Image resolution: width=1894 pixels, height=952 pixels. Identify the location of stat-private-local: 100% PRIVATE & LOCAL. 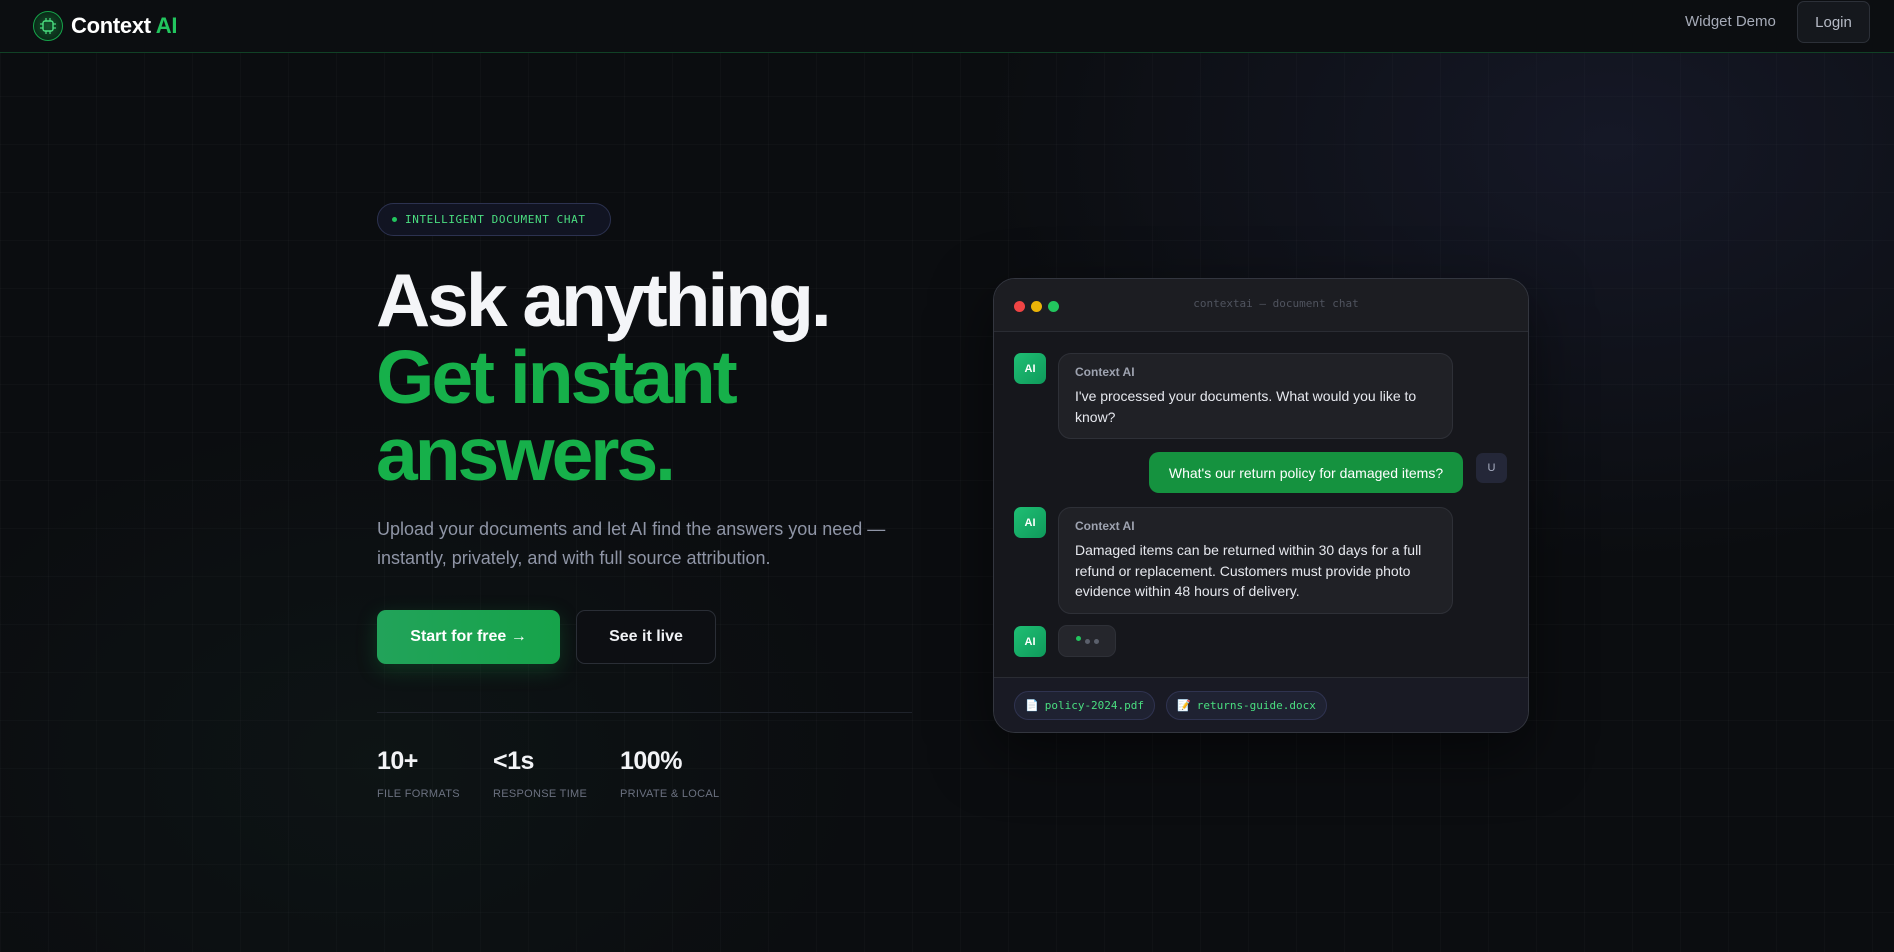
(669, 773).